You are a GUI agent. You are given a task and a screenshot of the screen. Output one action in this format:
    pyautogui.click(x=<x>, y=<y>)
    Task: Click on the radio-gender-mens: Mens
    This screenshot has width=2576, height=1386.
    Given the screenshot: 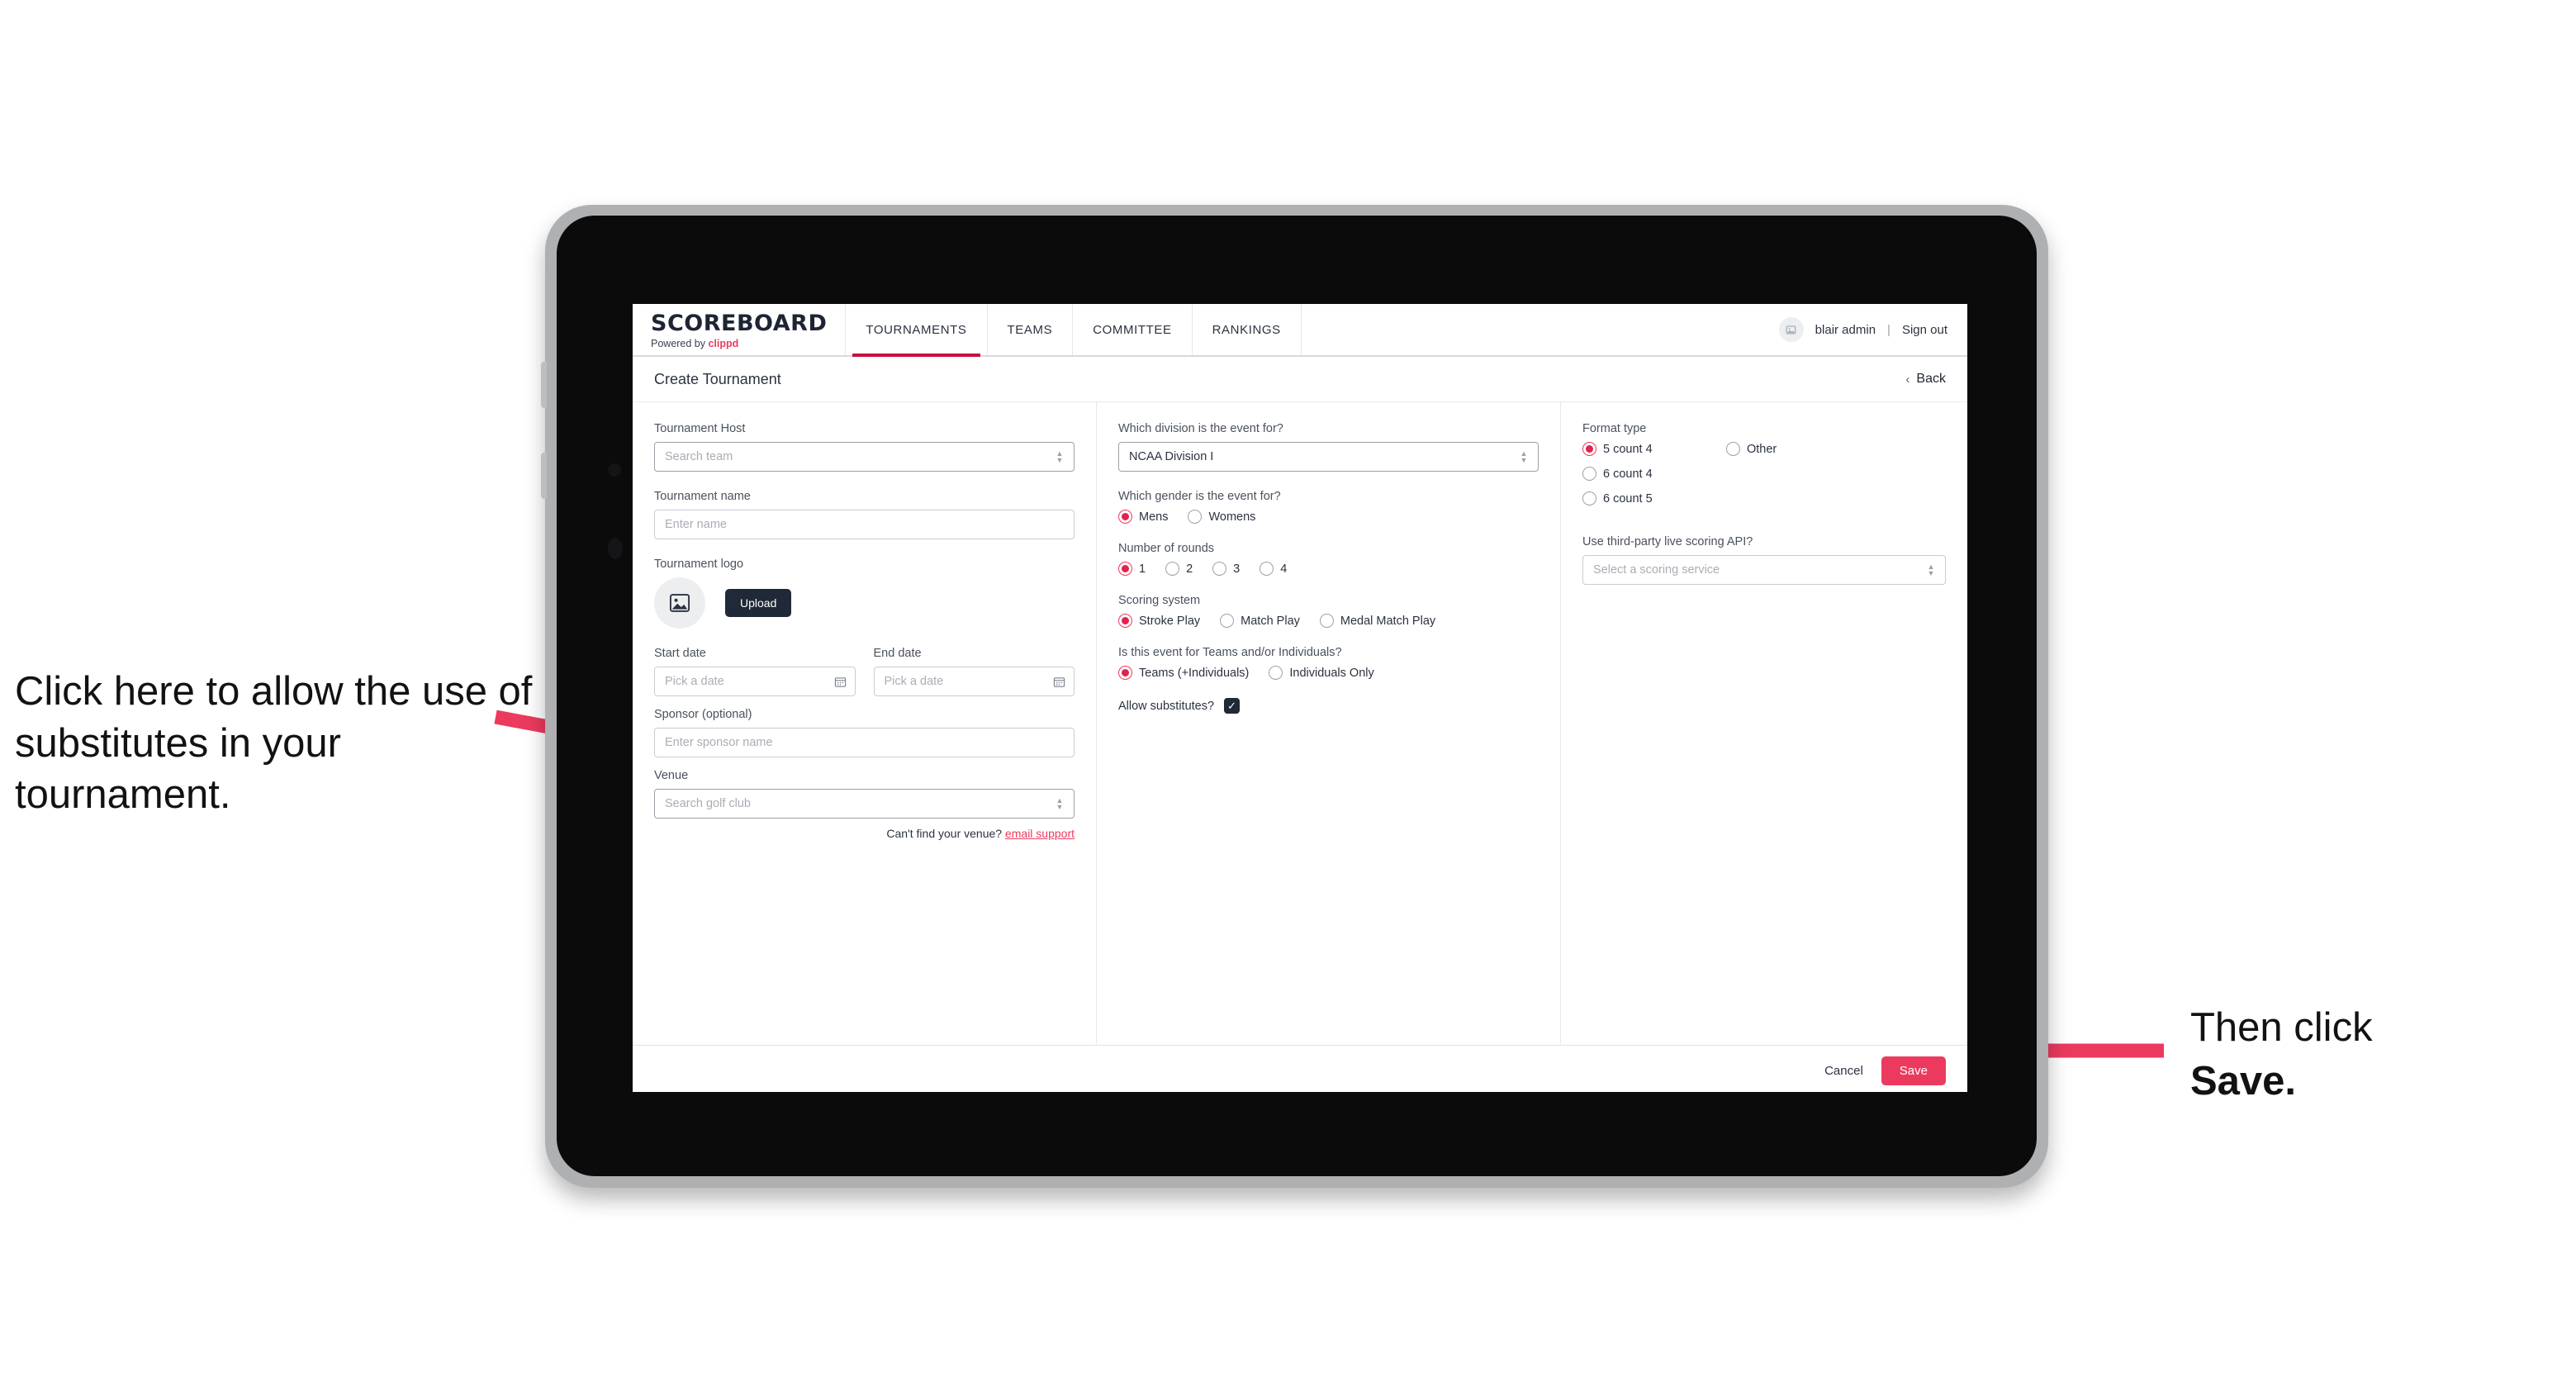 What is the action you would take?
    pyautogui.click(x=1143, y=517)
    